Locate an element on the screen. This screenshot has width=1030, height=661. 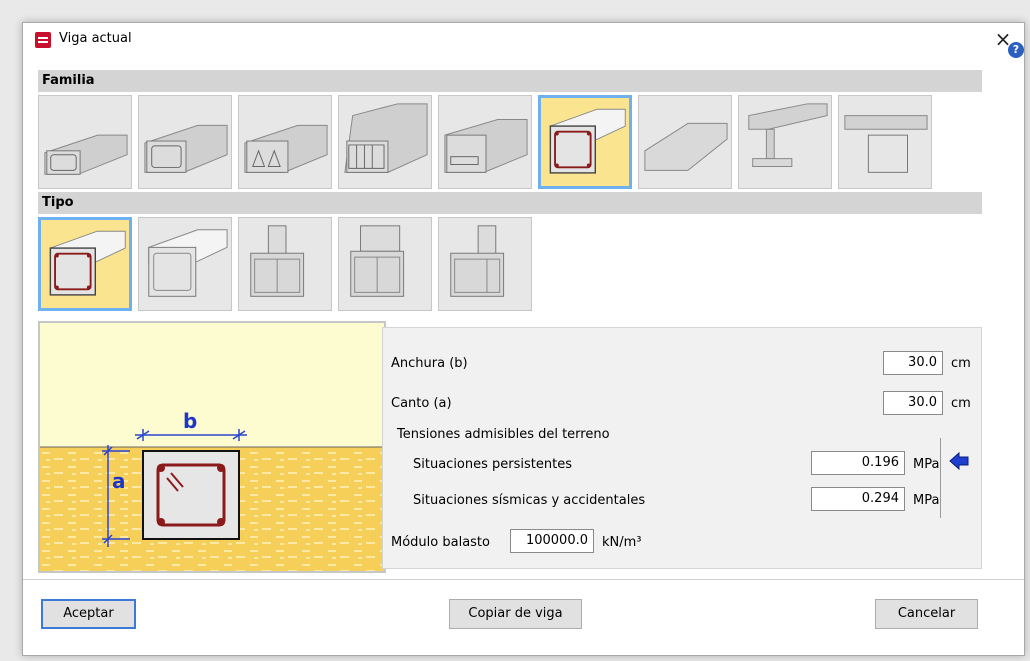
separator is located at coordinates (940, 478).